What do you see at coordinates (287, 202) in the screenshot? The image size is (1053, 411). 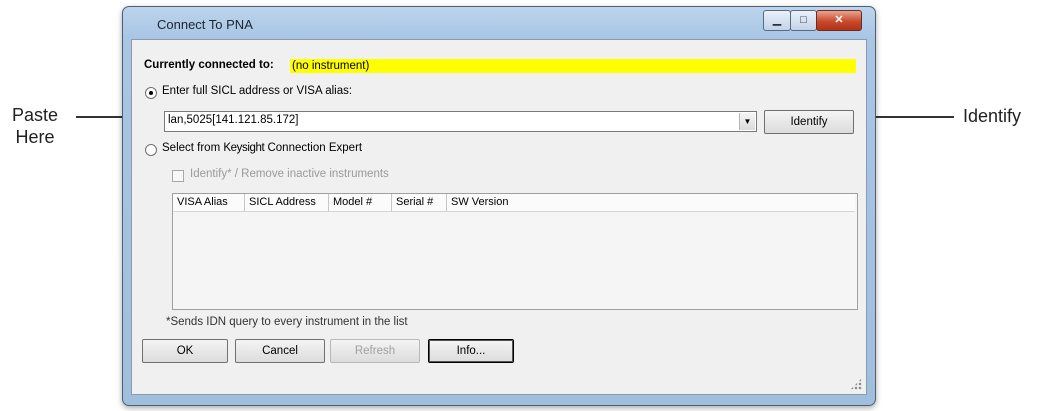 I see `column-sicl-address: SICL Address` at bounding box center [287, 202].